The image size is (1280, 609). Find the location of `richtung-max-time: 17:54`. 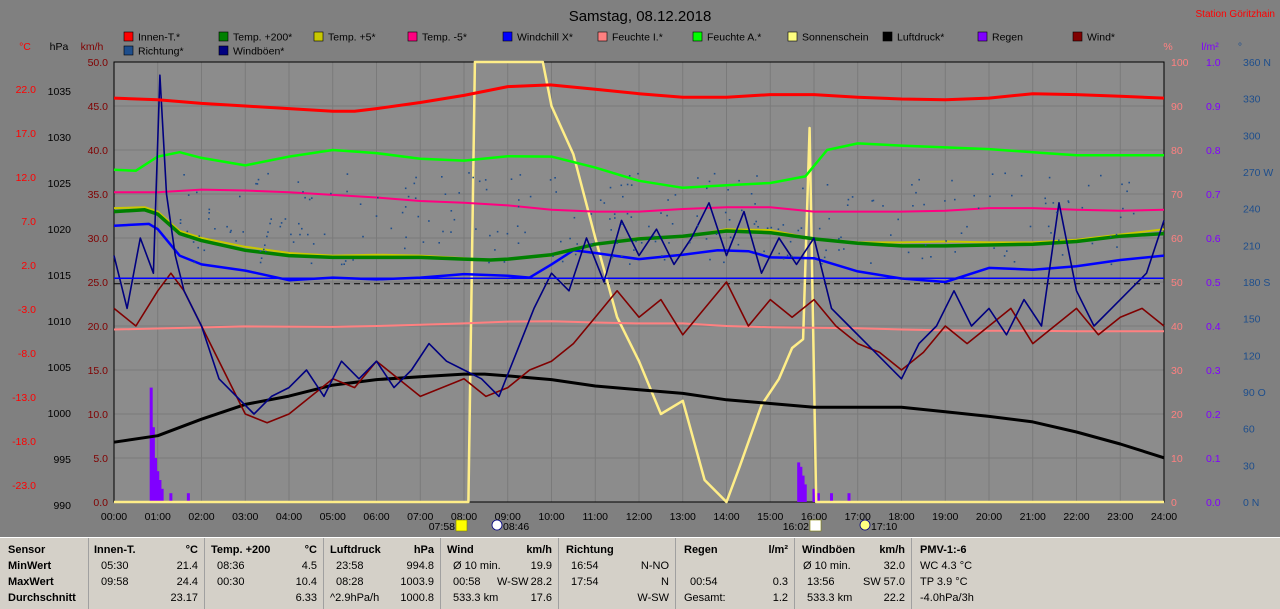

richtung-max-time: 17:54 is located at coordinates (585, 582).